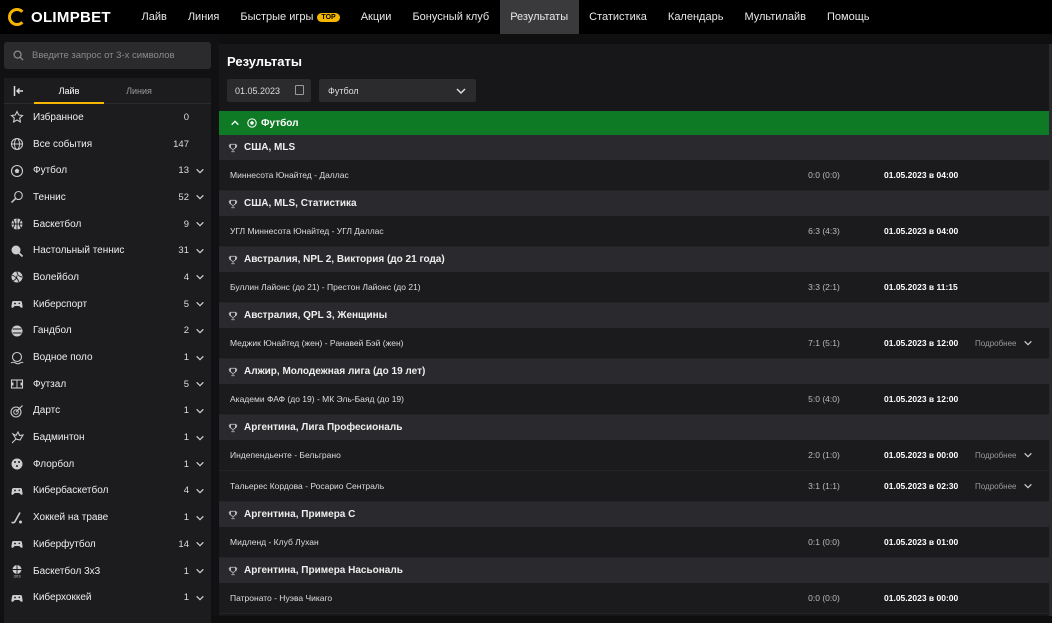 The height and width of the screenshot is (623, 1052). What do you see at coordinates (50, 171) in the screenshot?
I see `sidebar-item-label: Футбол` at bounding box center [50, 171].